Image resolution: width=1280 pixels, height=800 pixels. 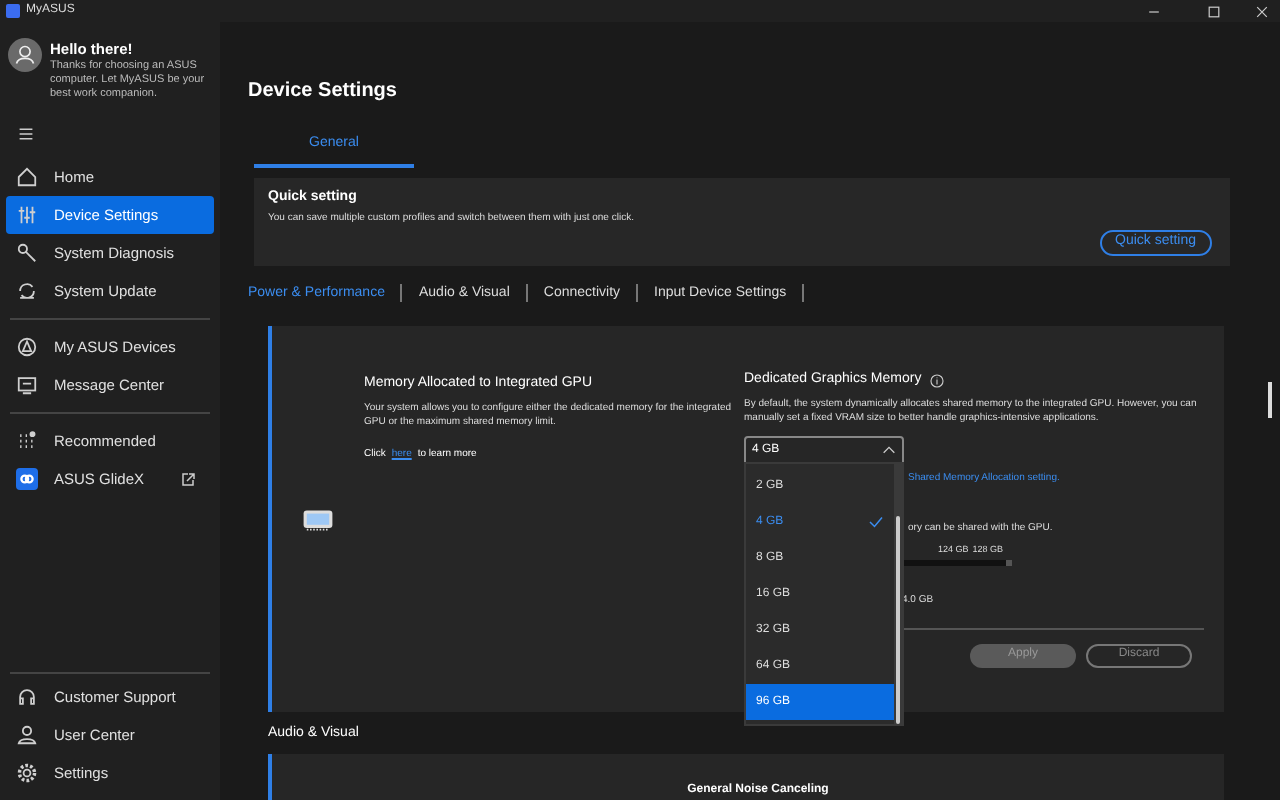 What do you see at coordinates (27, 347) in the screenshot?
I see `devices-icon` at bounding box center [27, 347].